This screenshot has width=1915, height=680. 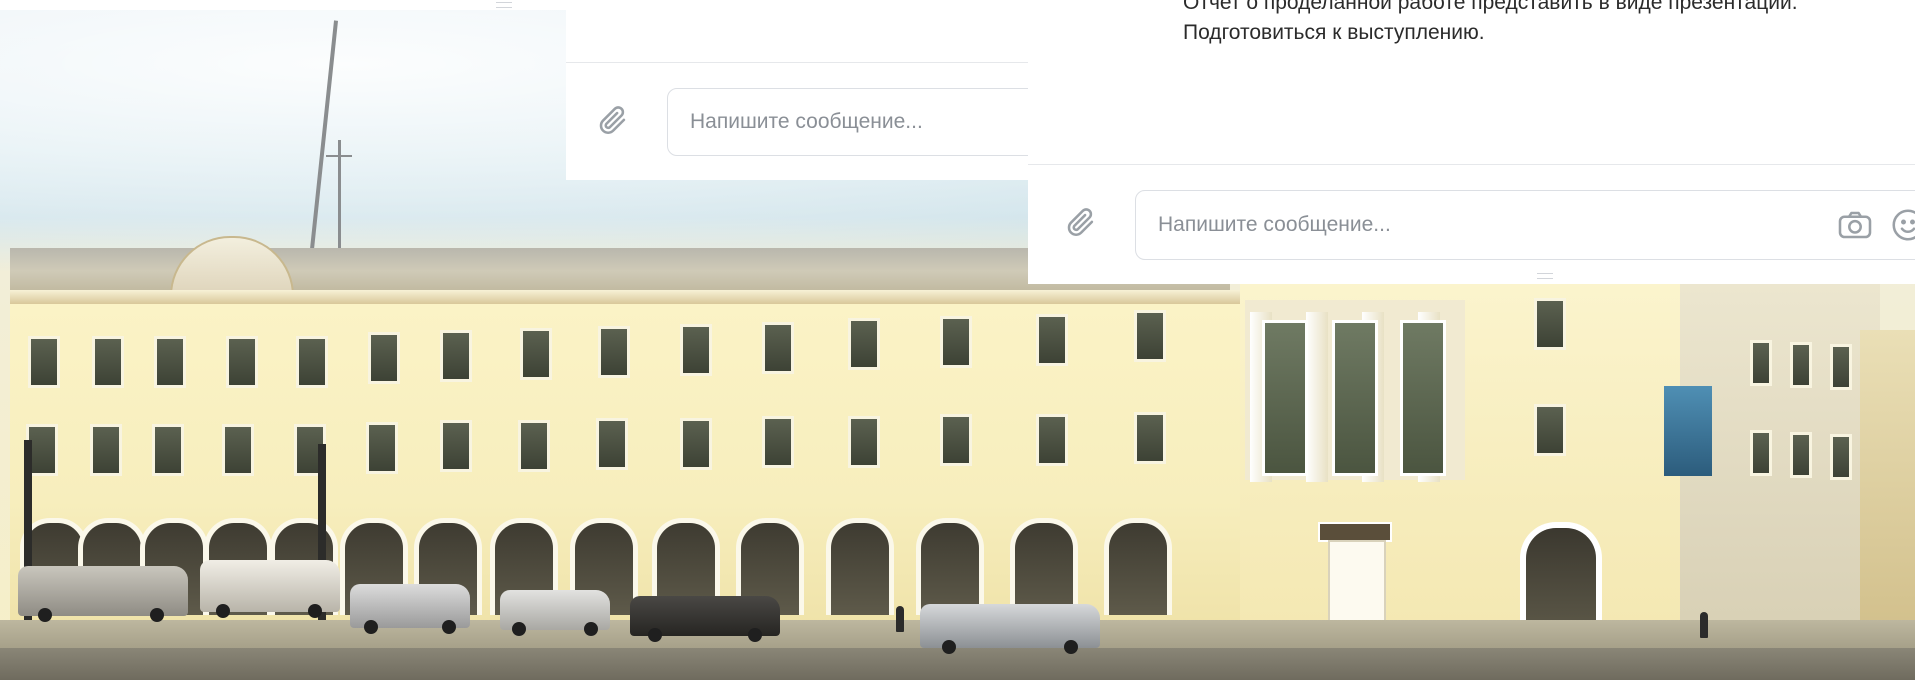 I want to click on billboard, so click(x=1688, y=431).